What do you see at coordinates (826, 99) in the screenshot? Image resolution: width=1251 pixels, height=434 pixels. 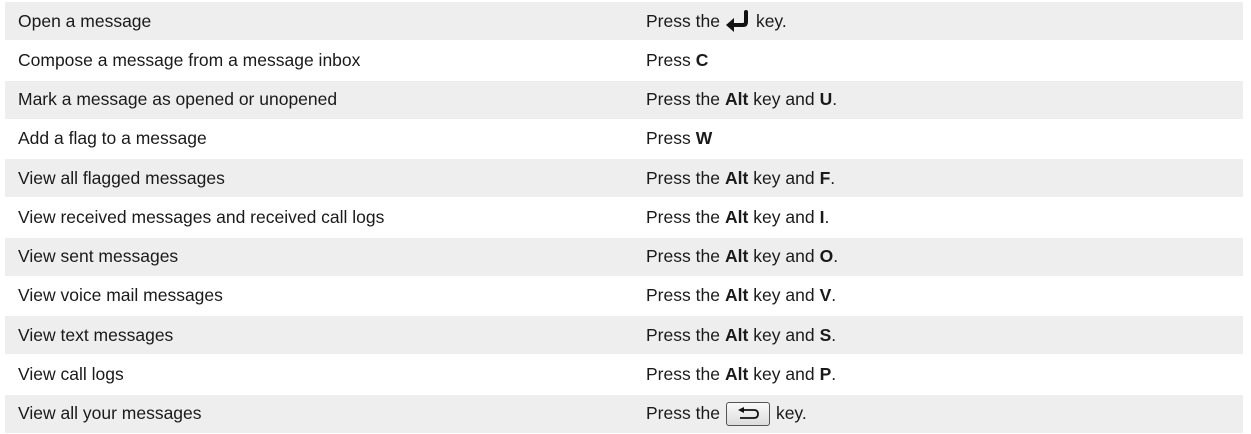 I see `key-letter: U` at bounding box center [826, 99].